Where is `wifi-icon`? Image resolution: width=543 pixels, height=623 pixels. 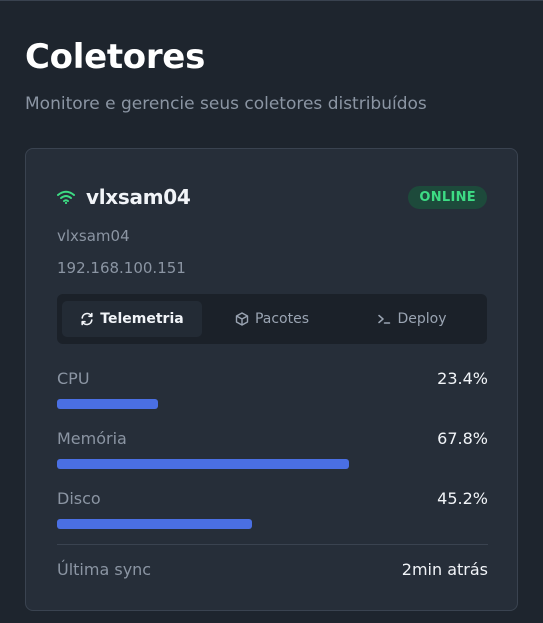
wifi-icon is located at coordinates (66, 197).